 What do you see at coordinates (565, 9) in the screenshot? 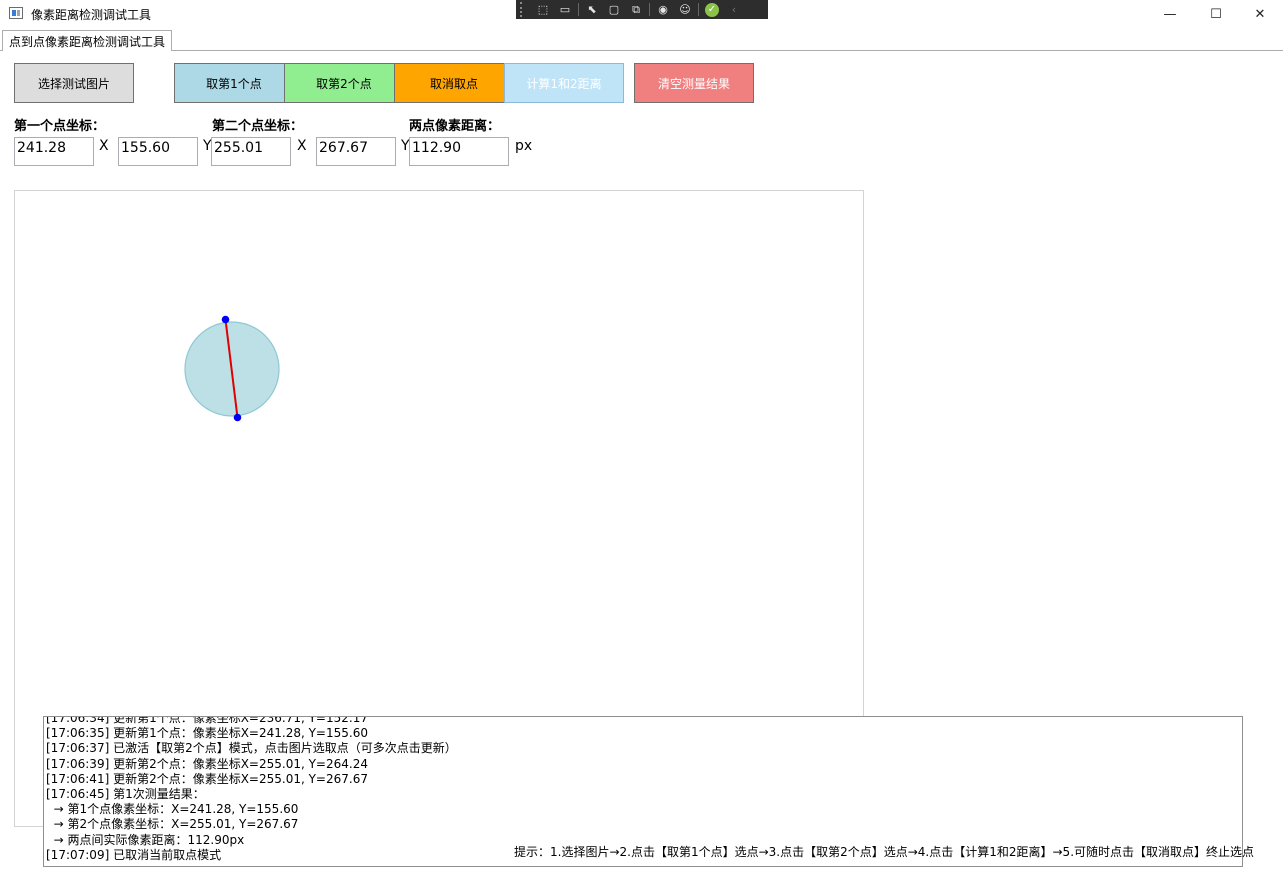
I see `camera-icon: ▭` at bounding box center [565, 9].